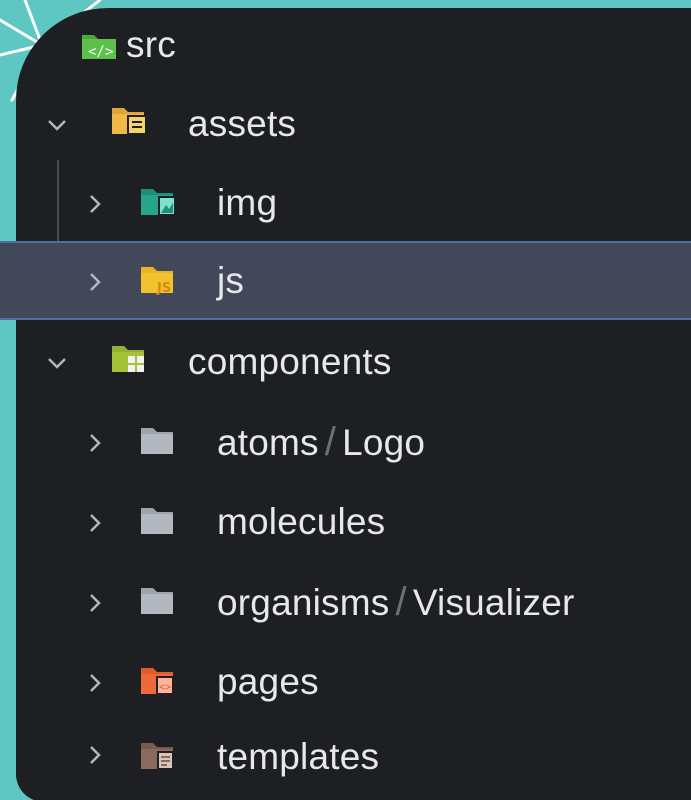 The width and height of the screenshot is (691, 800). Describe the element at coordinates (493, 602) in the screenshot. I see `folder-name-visualizer: Visualizer` at that location.